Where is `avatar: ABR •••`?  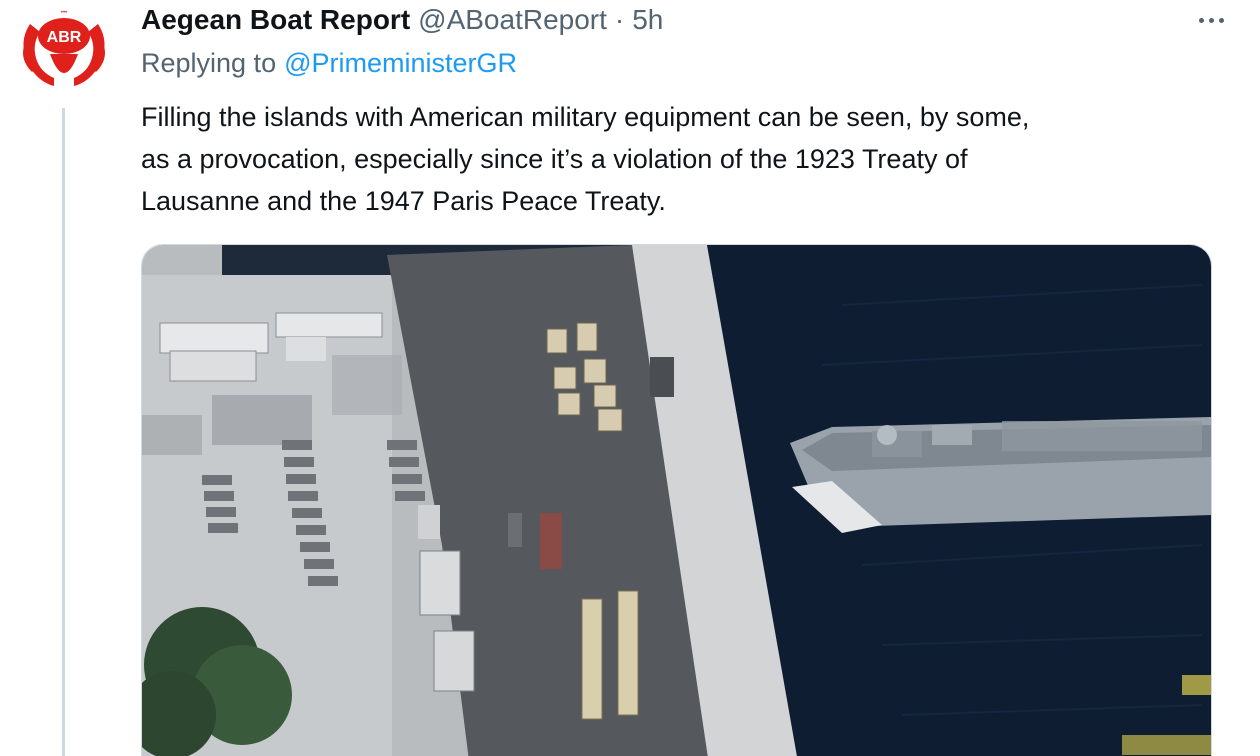
avatar: ABR ••• is located at coordinates (64, 48).